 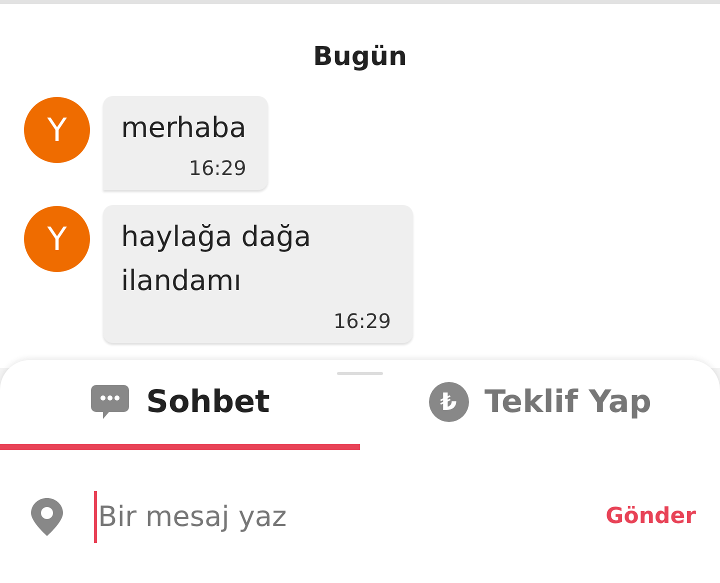 I want to click on tab: ₺ Teklif Yap, so click(x=540, y=405).